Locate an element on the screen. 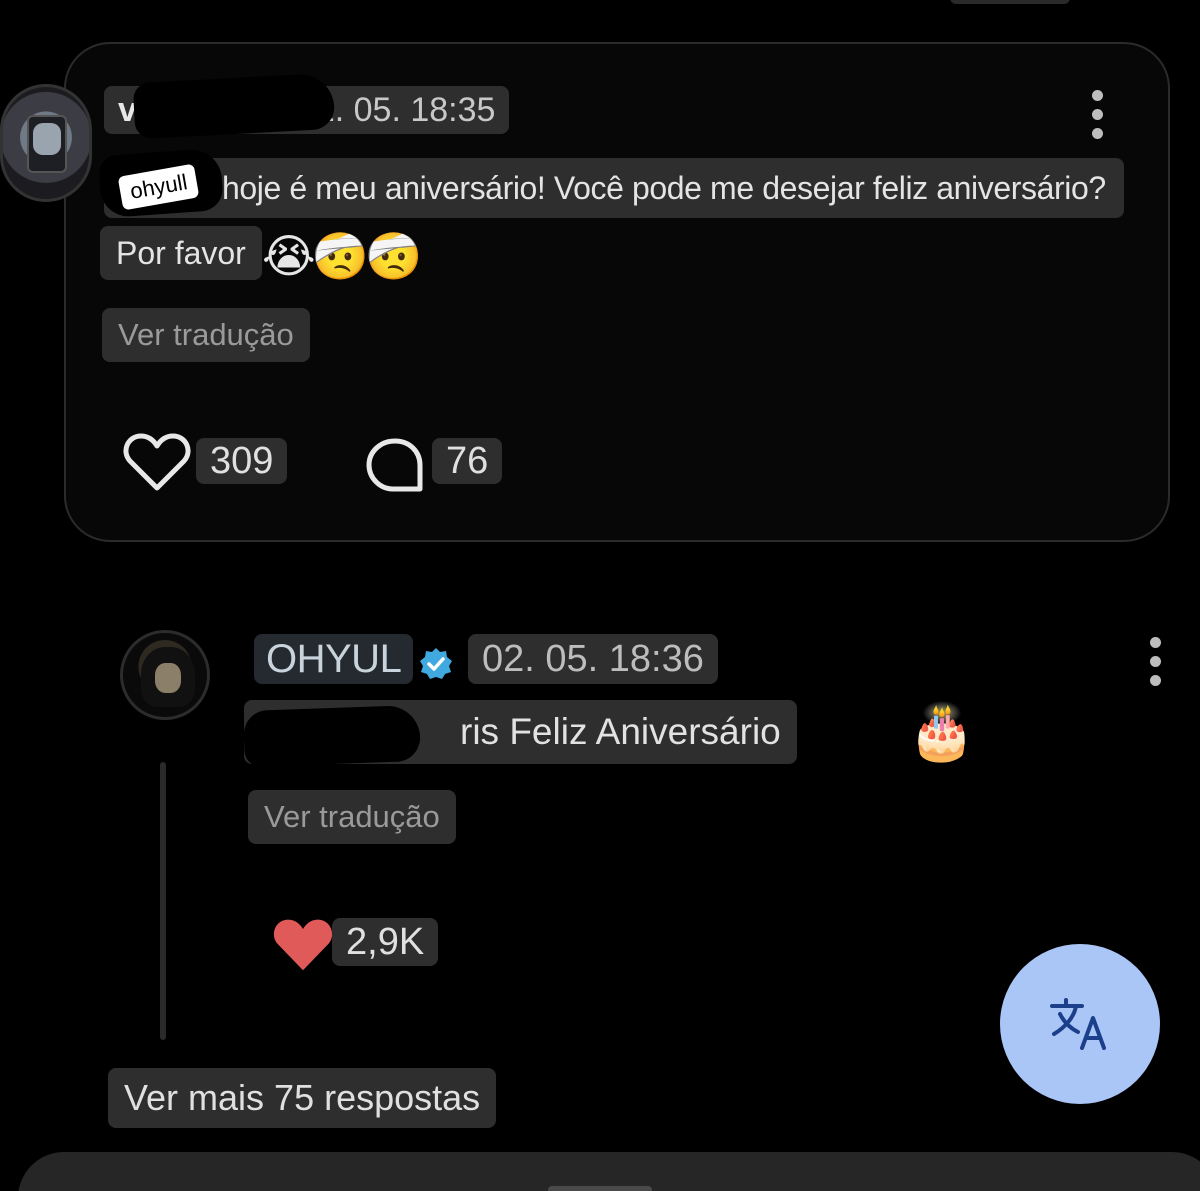 This screenshot has width=1200, height=1191. post-emojis: 😭🤕🤕 is located at coordinates (342, 256).